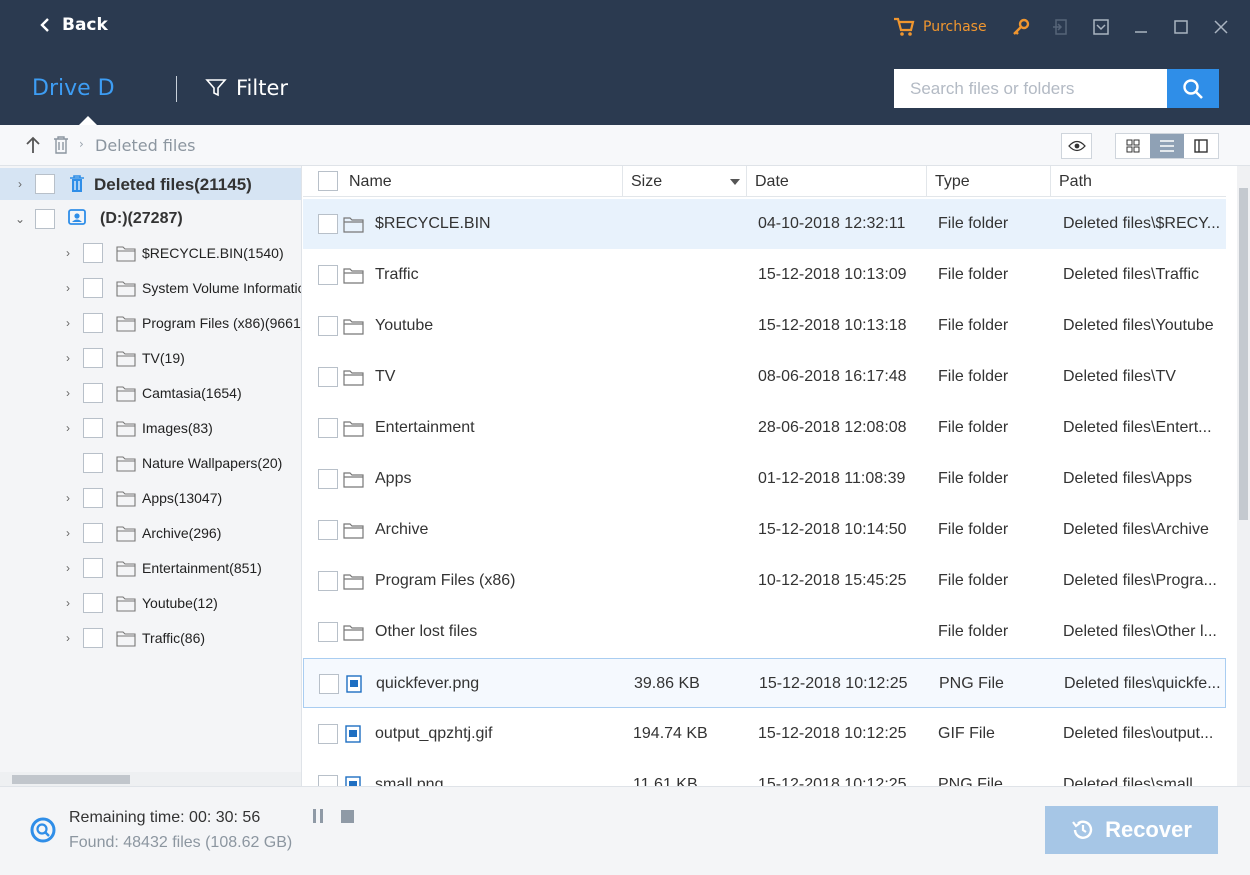 The height and width of the screenshot is (875, 1250). I want to click on breadcrumb-current: Deleted files, so click(145, 145).